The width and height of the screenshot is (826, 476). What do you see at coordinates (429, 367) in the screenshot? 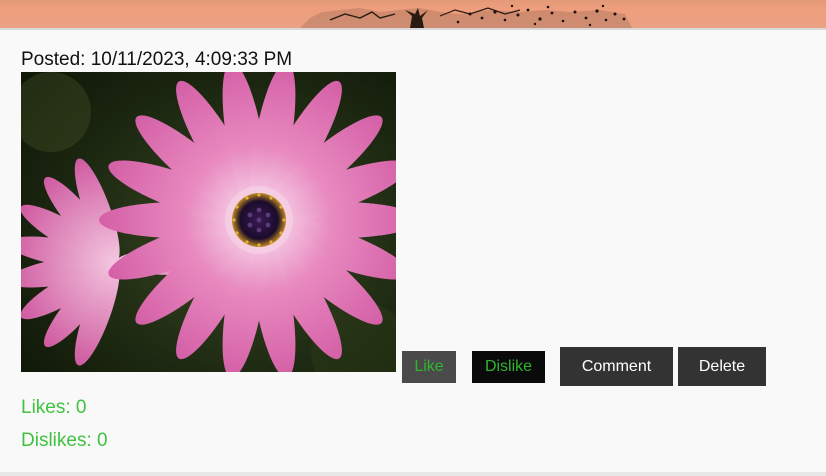
I see `like-button: Like` at bounding box center [429, 367].